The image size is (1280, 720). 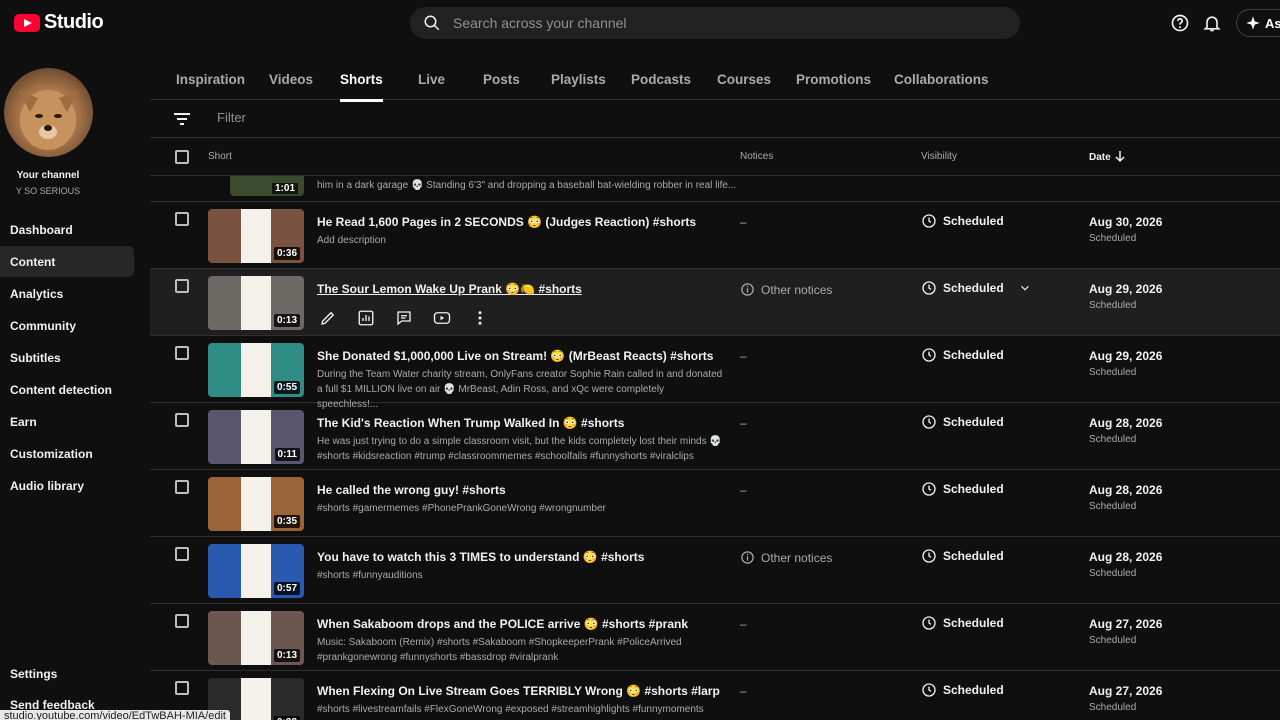 I want to click on video-thumbnail: 0:35, so click(x=256, y=504).